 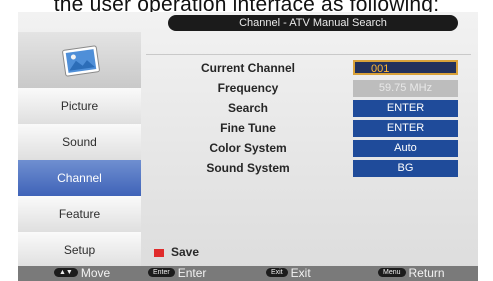 What do you see at coordinates (313, 23) in the screenshot?
I see `menu-title: Channel - ATV Manual Search` at bounding box center [313, 23].